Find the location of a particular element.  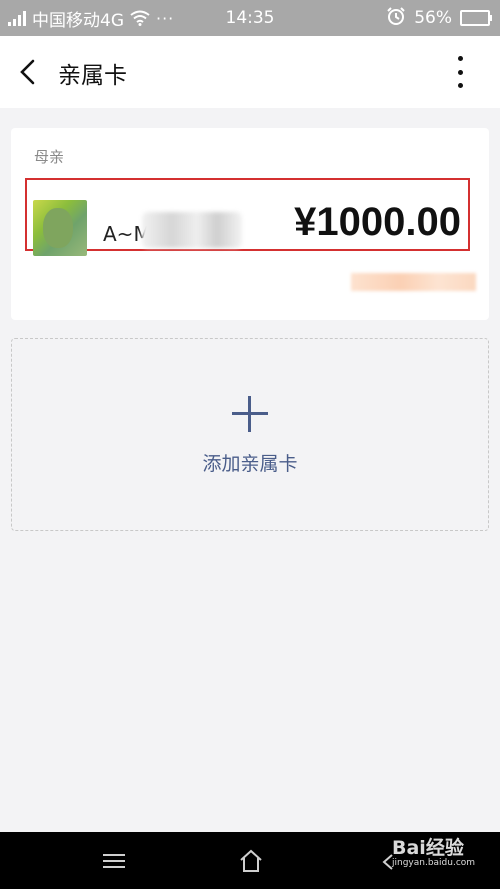

recent-apps-icon is located at coordinates (114, 861).